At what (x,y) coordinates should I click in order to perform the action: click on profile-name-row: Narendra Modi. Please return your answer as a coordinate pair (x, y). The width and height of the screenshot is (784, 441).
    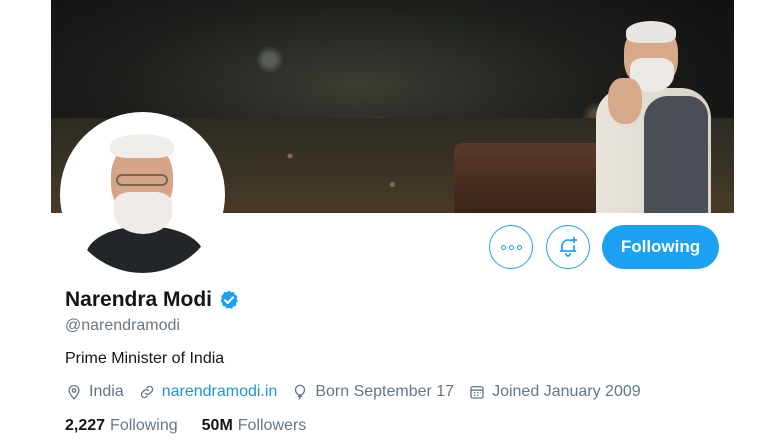
    Looking at the image, I should click on (152, 300).